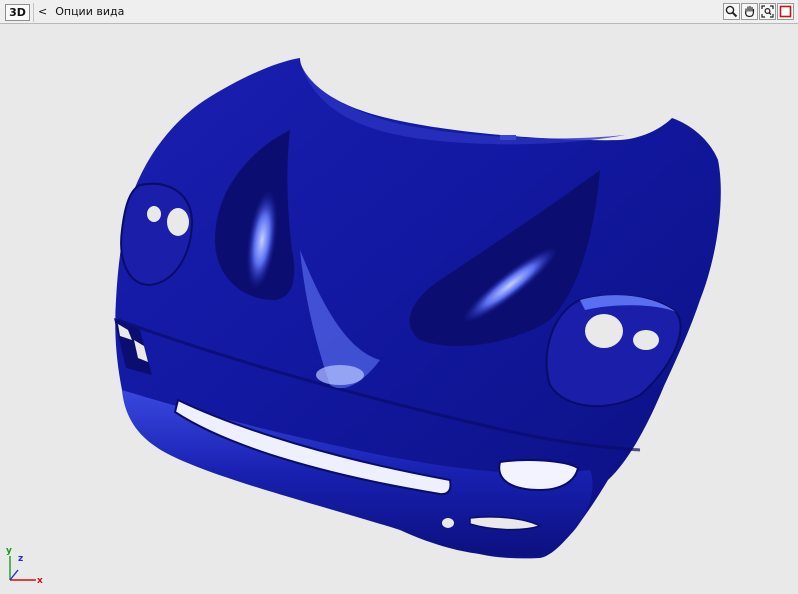  Describe the element at coordinates (604, 331) in the screenshot. I see `right-headlight-hole-a` at that location.